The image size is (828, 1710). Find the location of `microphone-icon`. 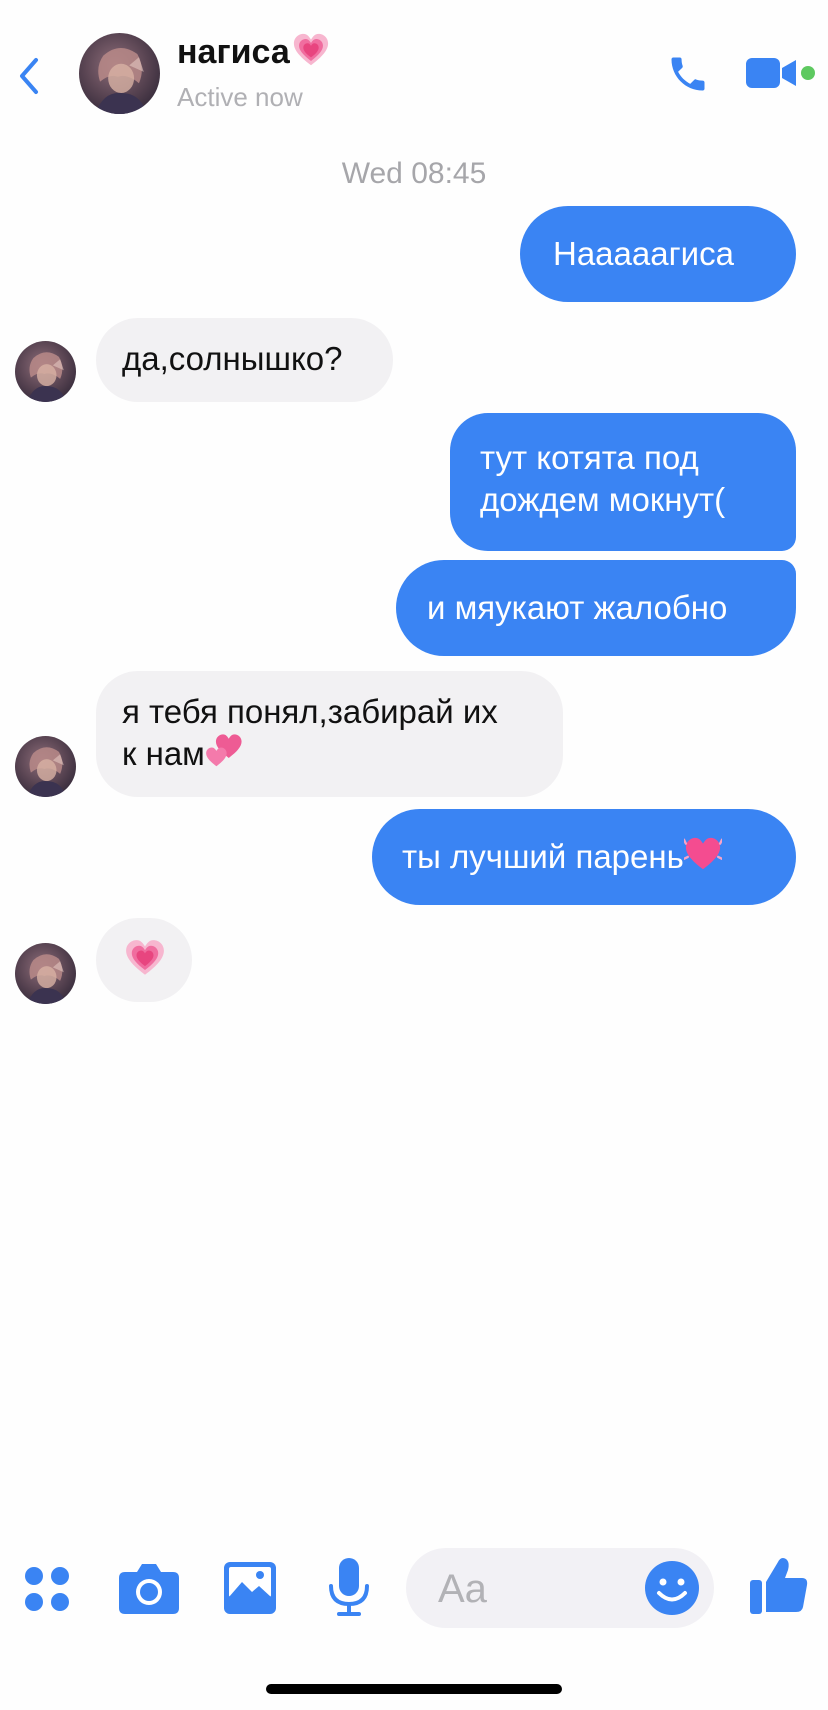

microphone-icon is located at coordinates (349, 1588).